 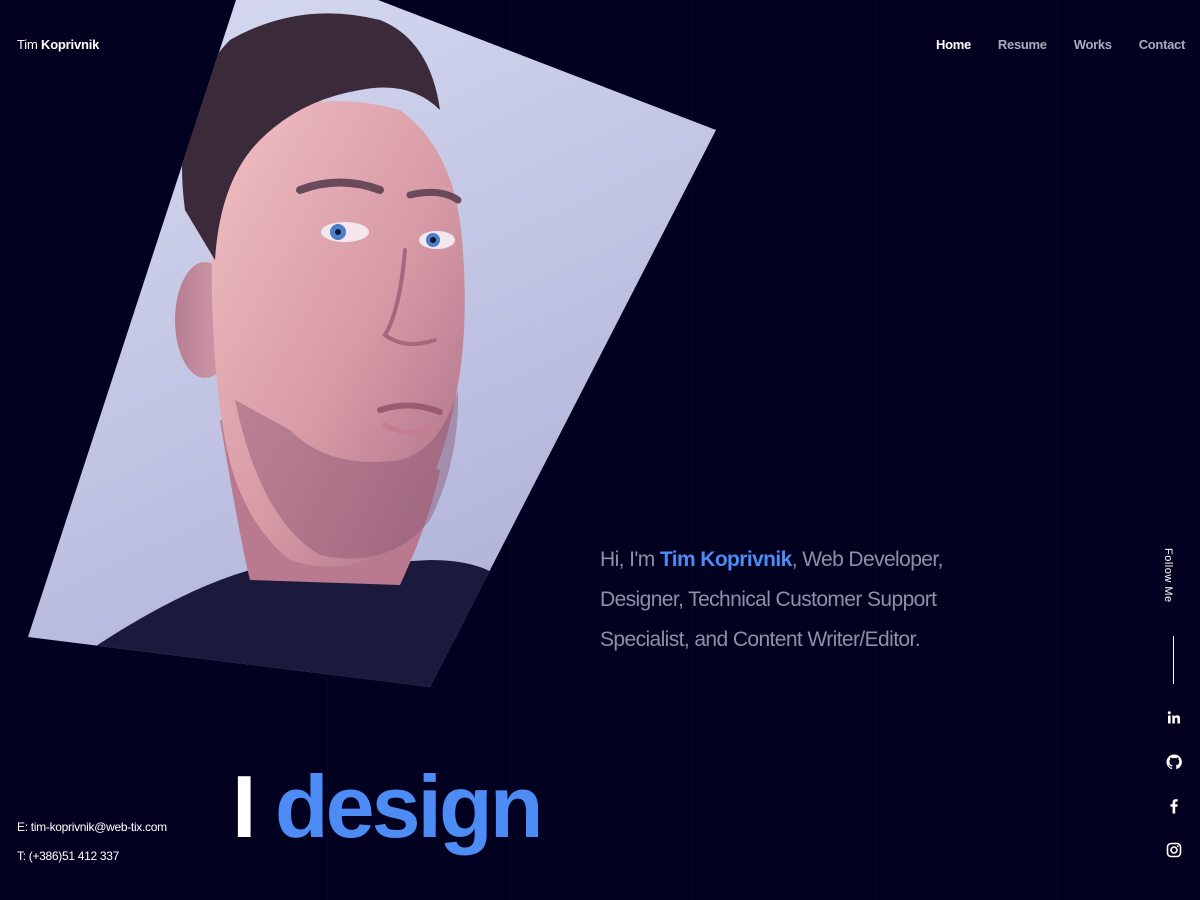 What do you see at coordinates (1022, 44) in the screenshot?
I see `nav-resume: Resume` at bounding box center [1022, 44].